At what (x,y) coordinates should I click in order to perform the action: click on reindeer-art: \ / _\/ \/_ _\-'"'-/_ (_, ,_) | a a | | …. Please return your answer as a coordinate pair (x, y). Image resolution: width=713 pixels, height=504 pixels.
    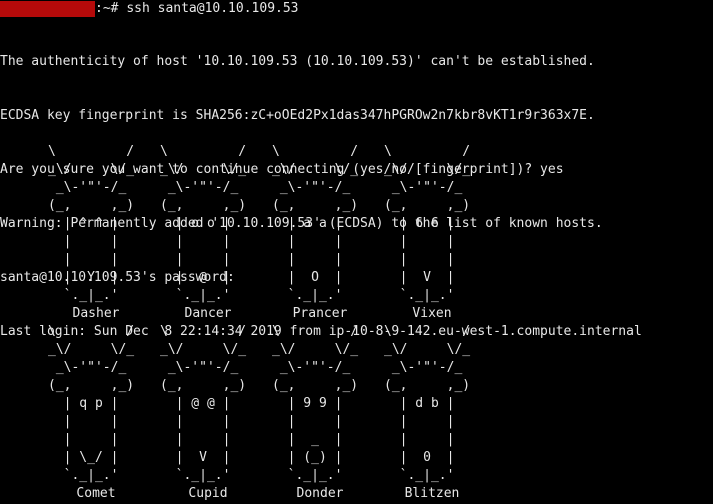
    Looking at the image, I should click on (315, 223).